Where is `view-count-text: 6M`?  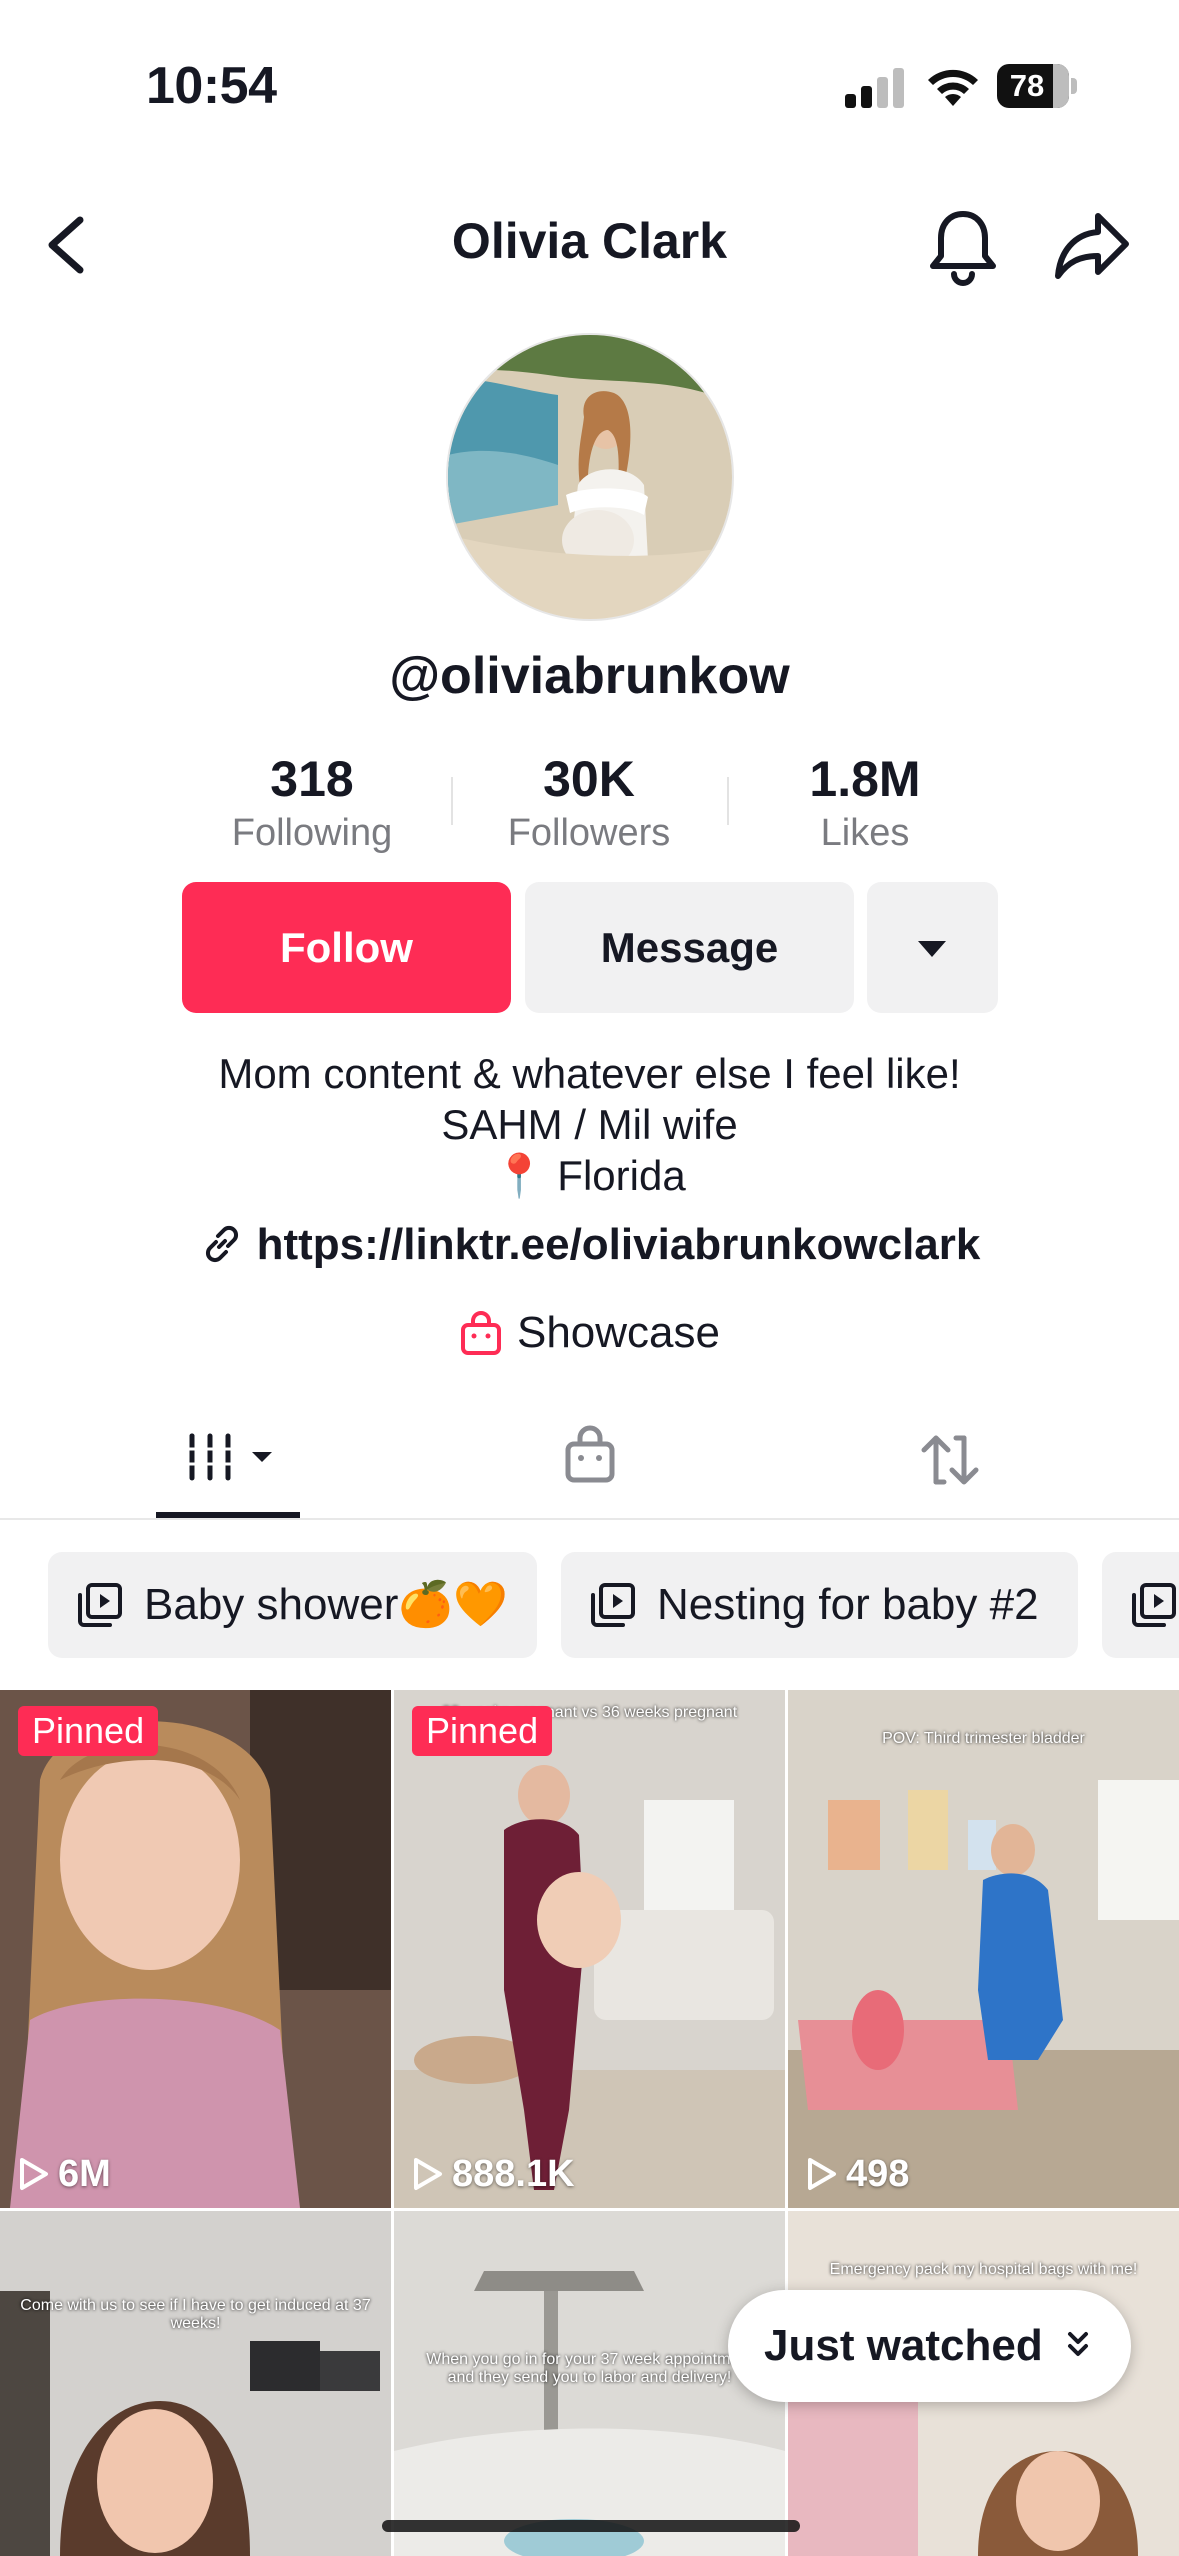
view-count-text: 6M is located at coordinates (84, 2174).